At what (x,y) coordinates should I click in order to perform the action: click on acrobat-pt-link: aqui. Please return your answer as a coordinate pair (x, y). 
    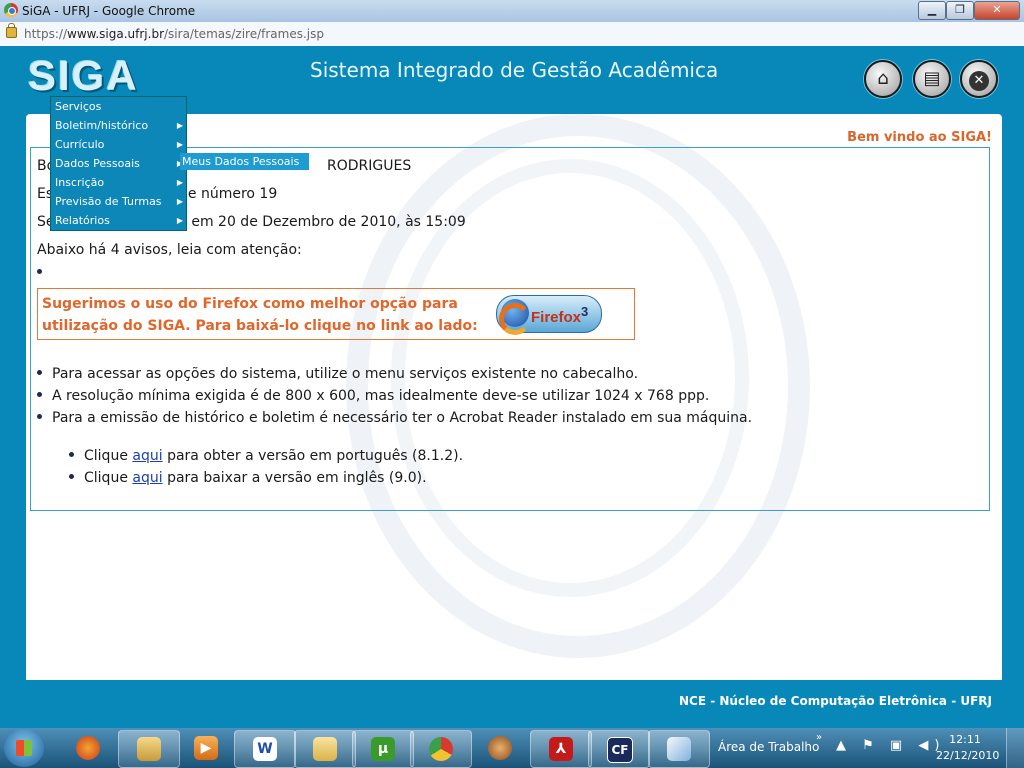
    Looking at the image, I should click on (147, 456).